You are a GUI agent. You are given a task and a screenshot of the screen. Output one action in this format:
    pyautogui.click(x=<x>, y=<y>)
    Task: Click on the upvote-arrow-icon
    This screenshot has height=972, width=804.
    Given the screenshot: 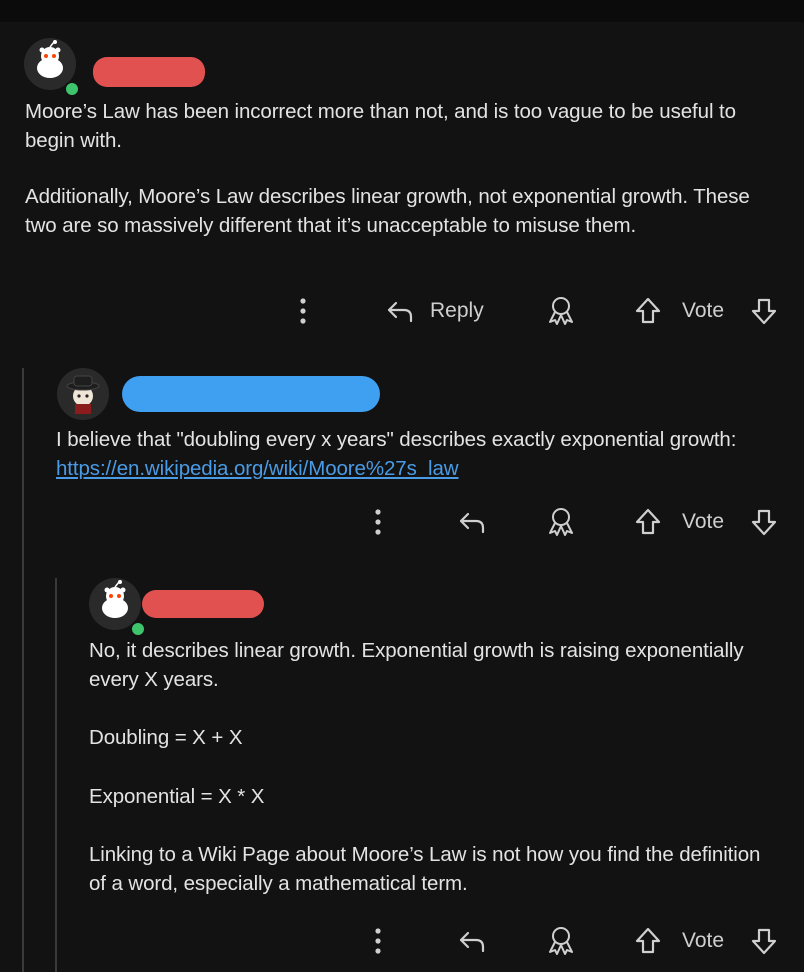 What is the action you would take?
    pyautogui.click(x=648, y=940)
    